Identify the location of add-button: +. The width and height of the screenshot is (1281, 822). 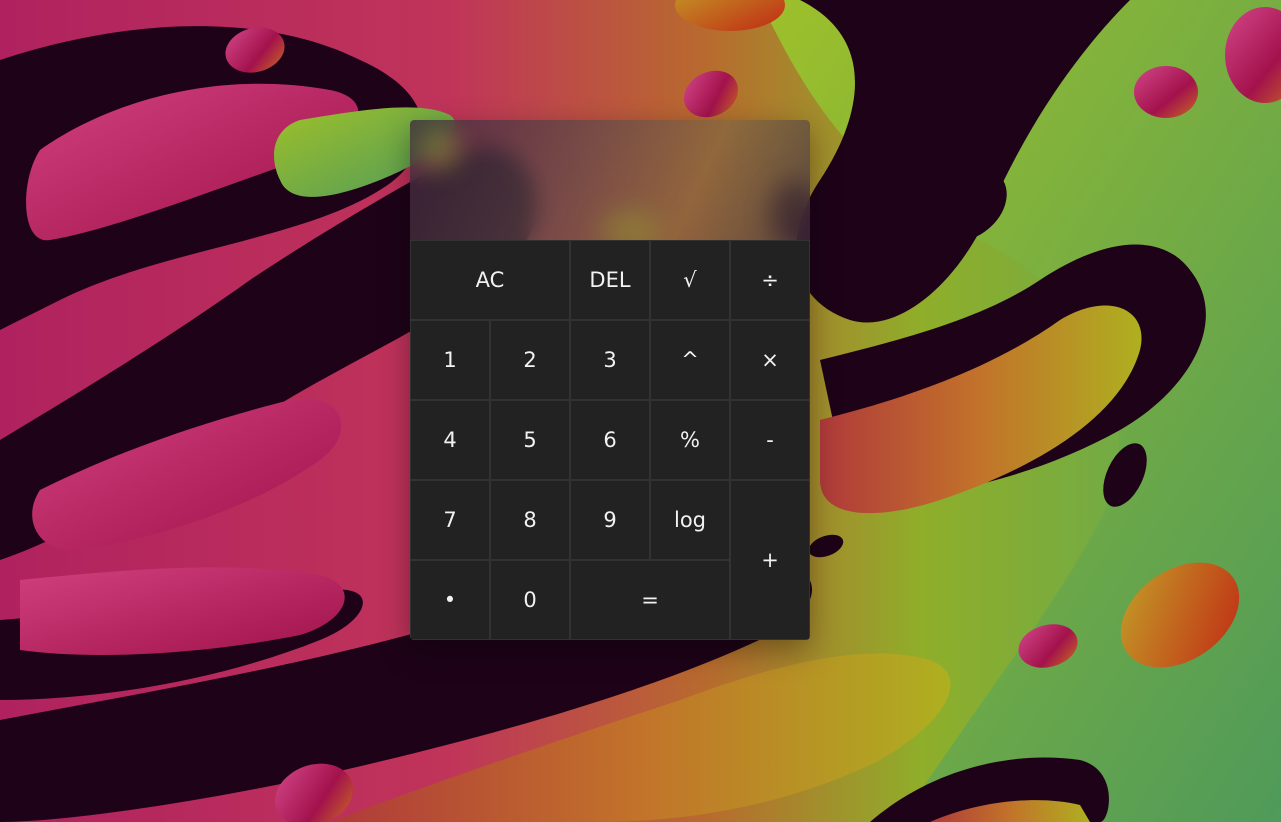
(770, 560).